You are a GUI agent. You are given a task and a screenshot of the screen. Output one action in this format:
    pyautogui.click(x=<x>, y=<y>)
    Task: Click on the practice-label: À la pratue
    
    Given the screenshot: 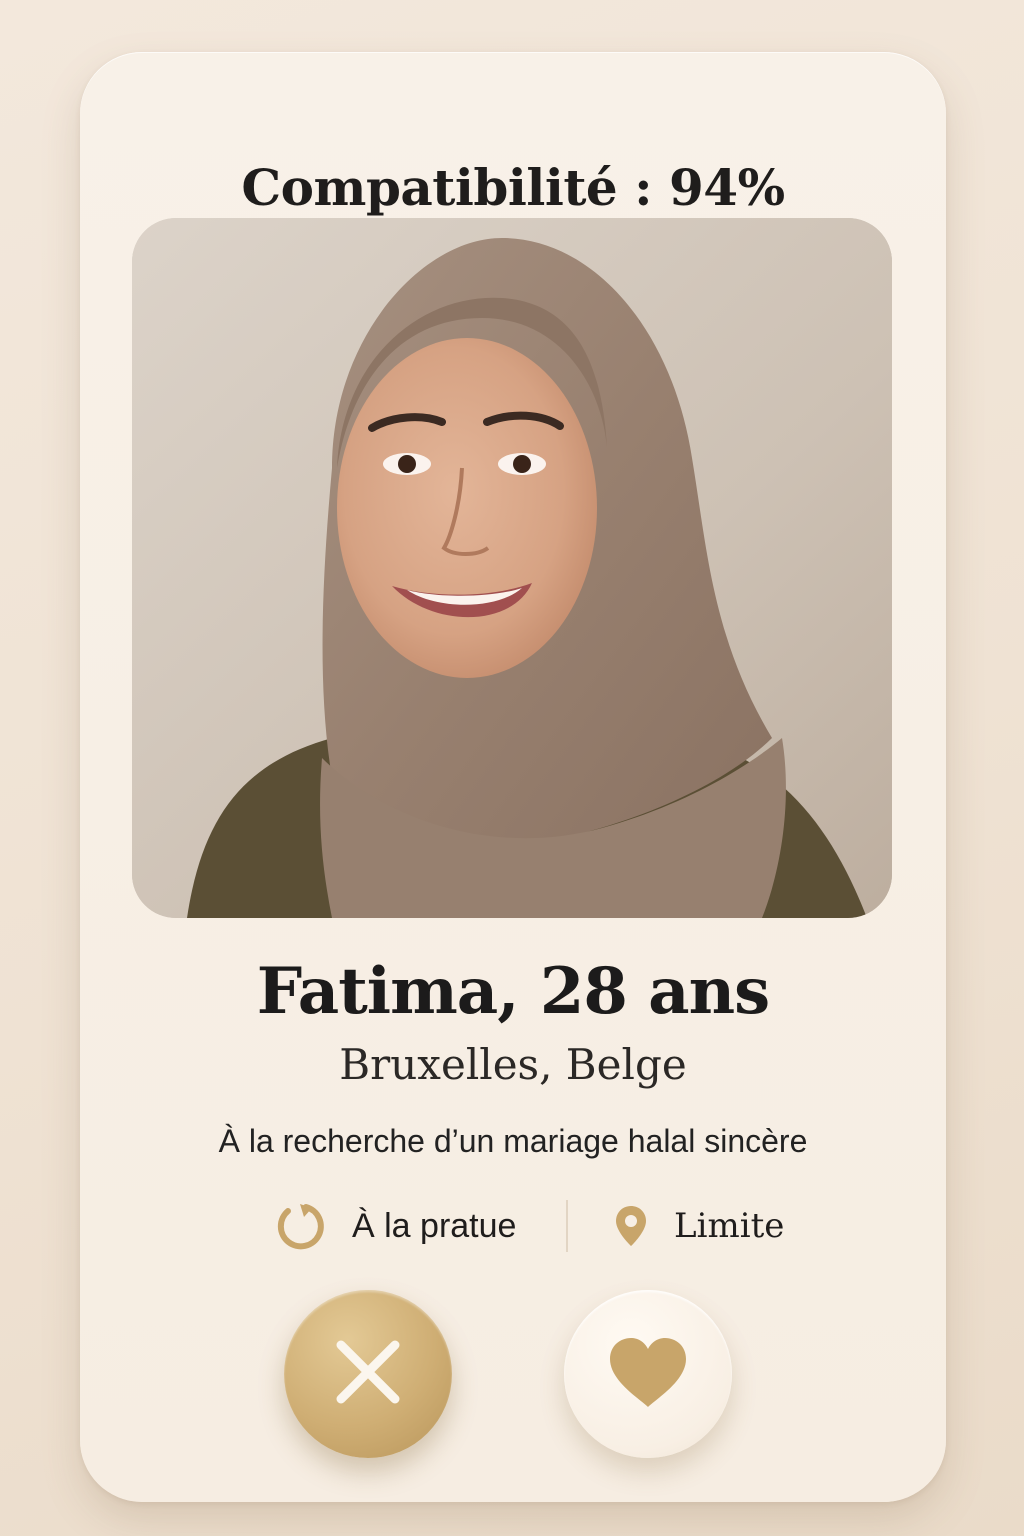 What is the action you would take?
    pyautogui.click(x=434, y=1225)
    